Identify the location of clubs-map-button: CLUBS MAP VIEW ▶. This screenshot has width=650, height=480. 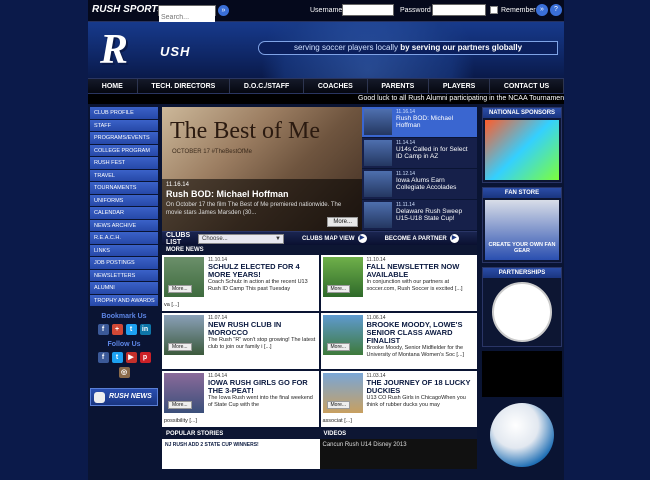
(334, 238).